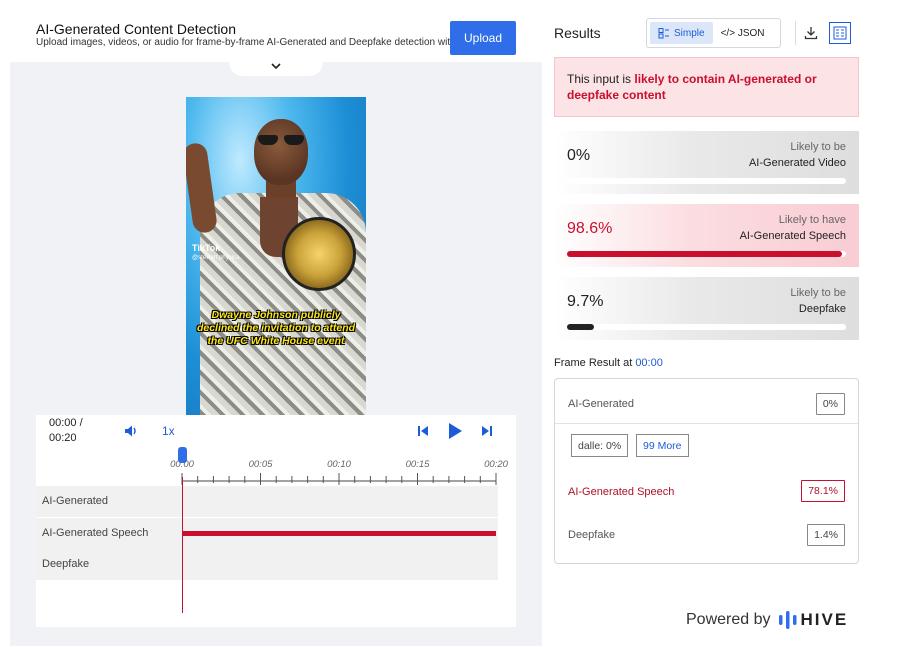 The image size is (900, 651). I want to click on chevron-down-icon, so click(276, 66).